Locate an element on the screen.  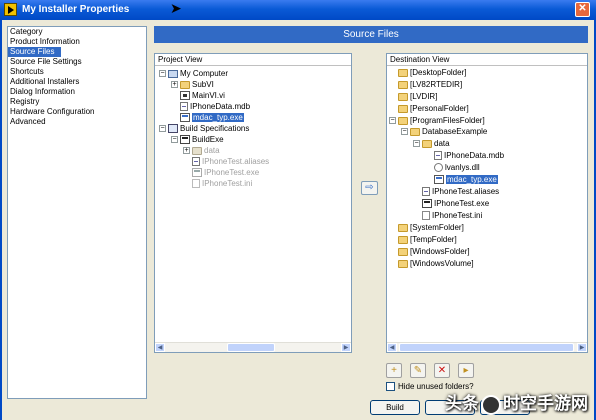
open-folder-button: ▸ is located at coordinates (466, 370).